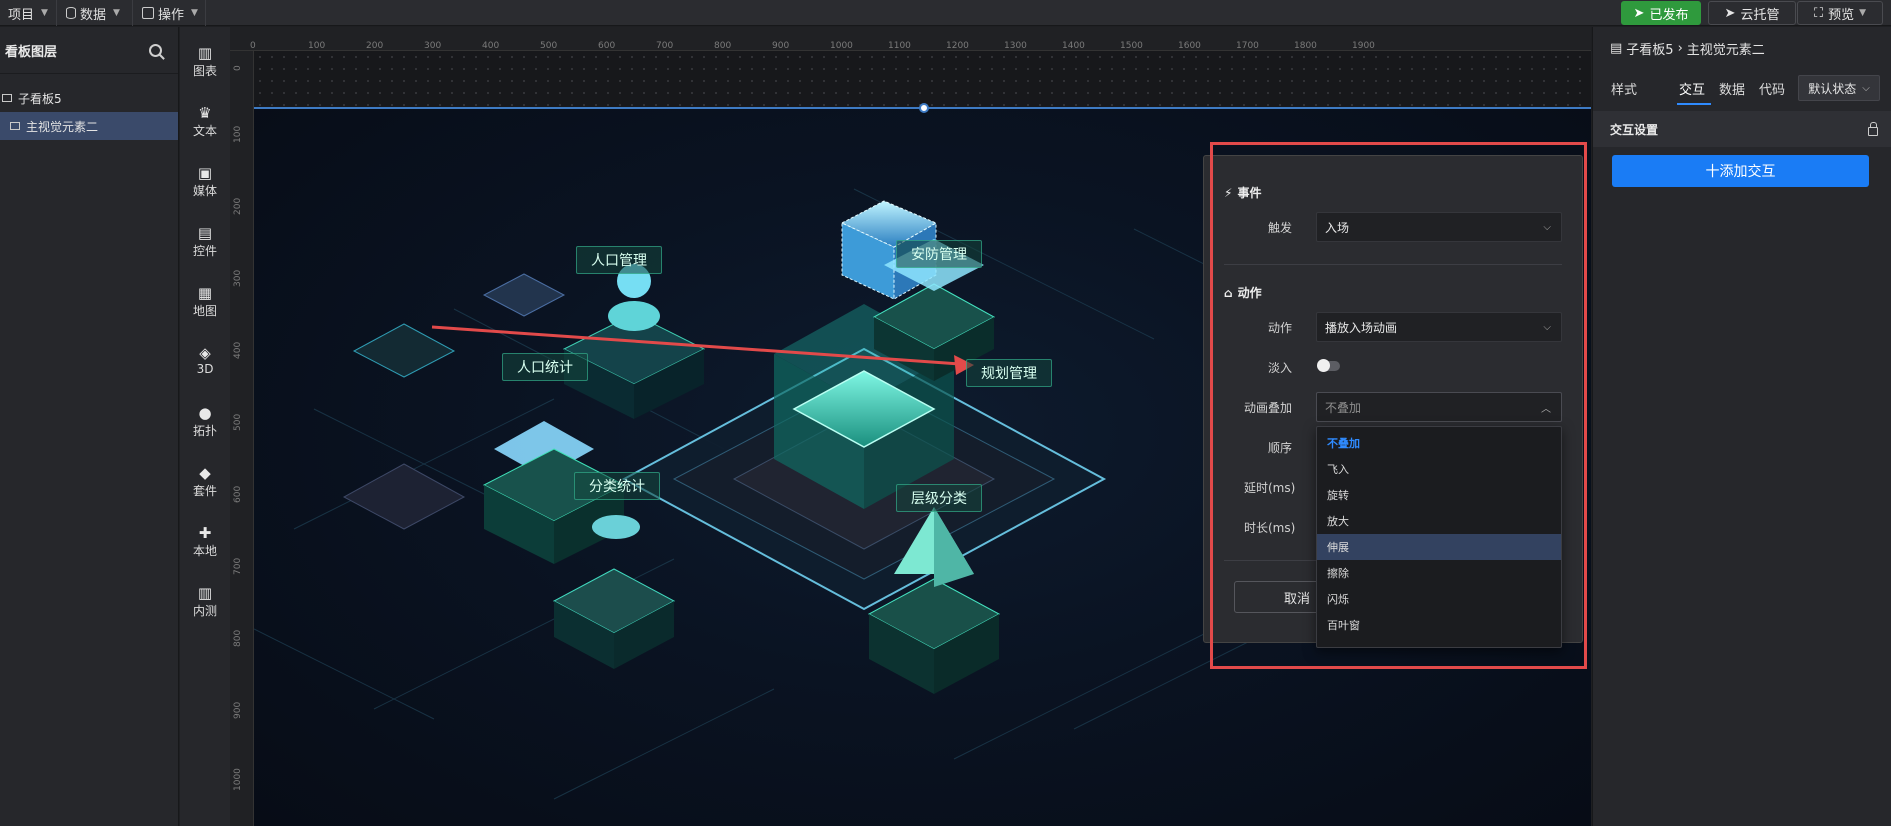 The image size is (1891, 826). I want to click on layer-item-subboard: 子看板5, so click(89, 98).